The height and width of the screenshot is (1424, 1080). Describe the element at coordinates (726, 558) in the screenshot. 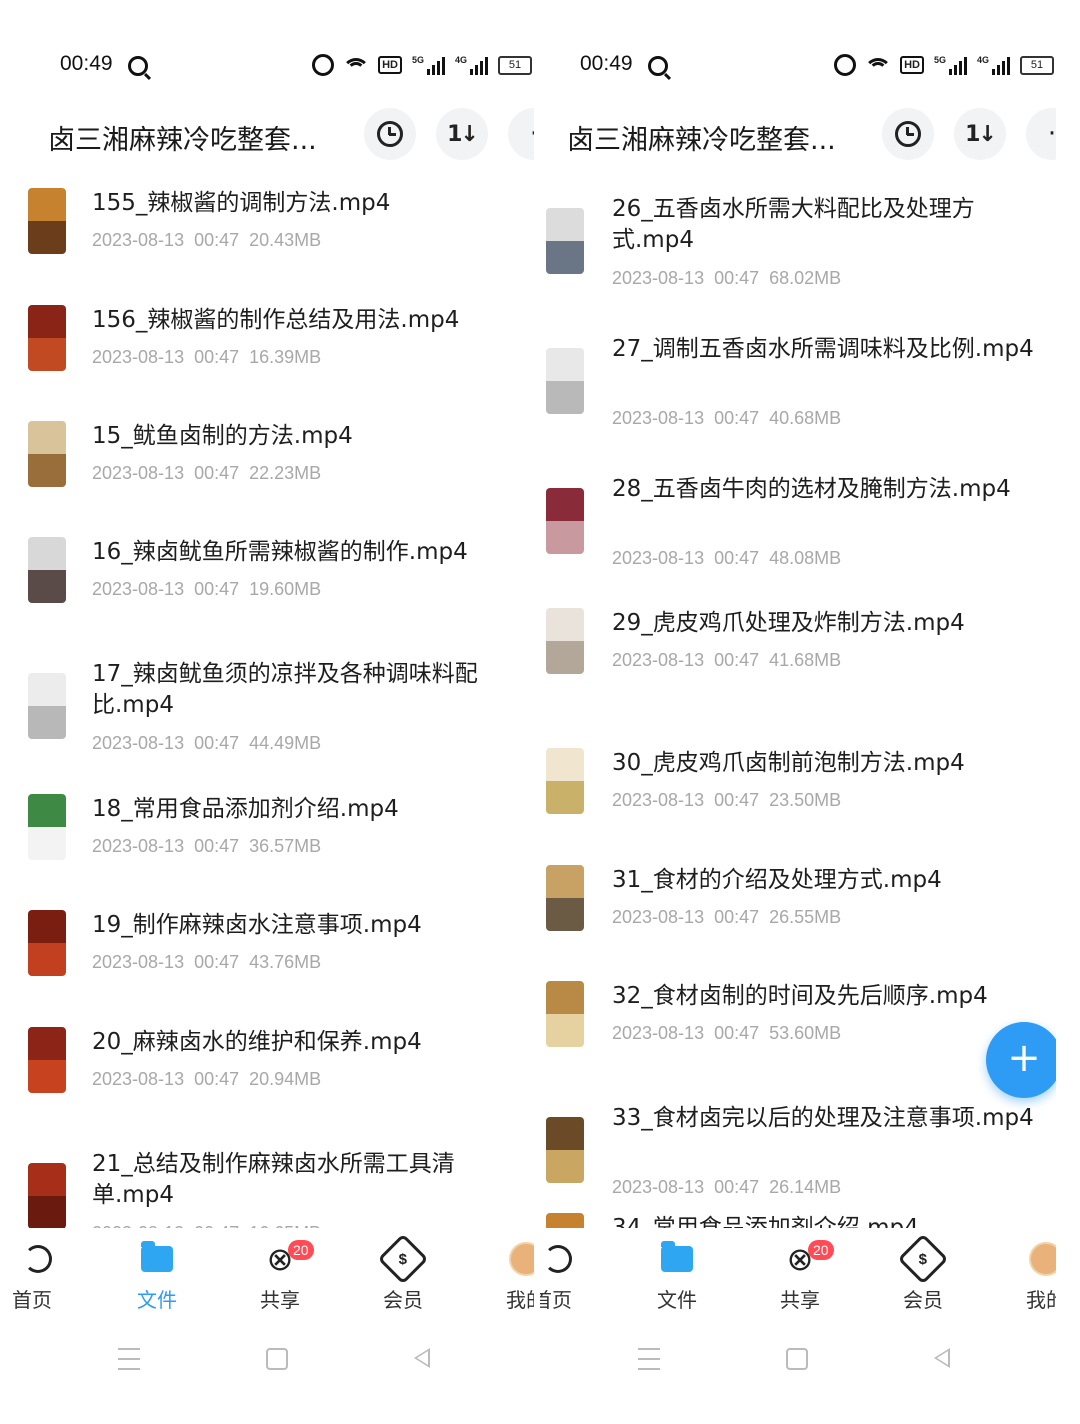

I see `file-meta: 2023-08-13 00:47 48.08MB` at that location.